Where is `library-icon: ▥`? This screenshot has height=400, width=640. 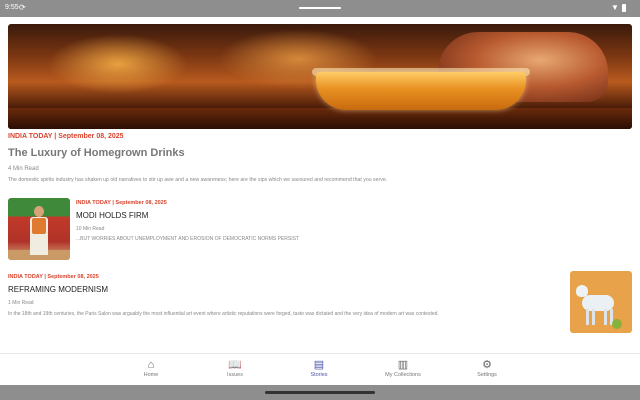 library-icon: ▥ is located at coordinates (403, 365).